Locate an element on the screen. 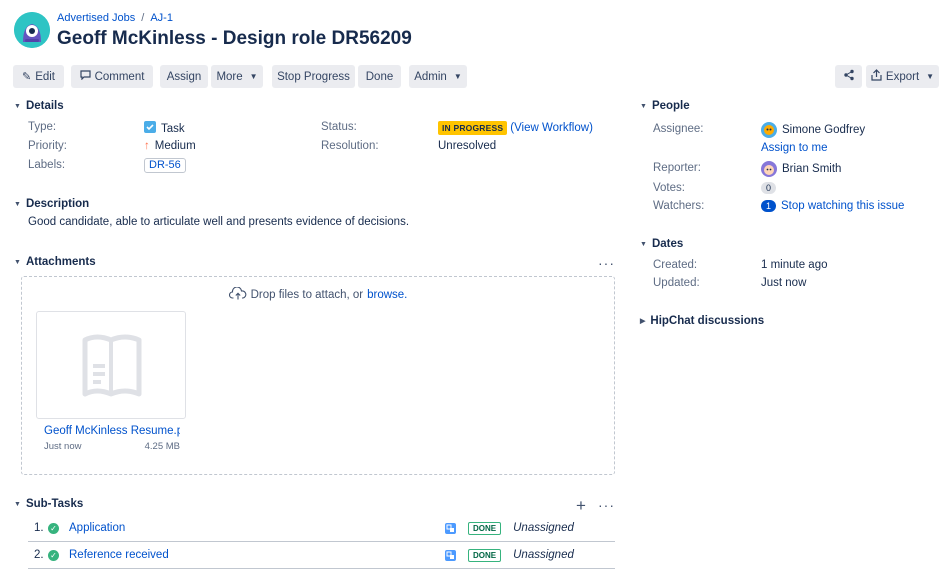  breadcrumb: Advertised Jobs / AJ-1 is located at coordinates (115, 18).